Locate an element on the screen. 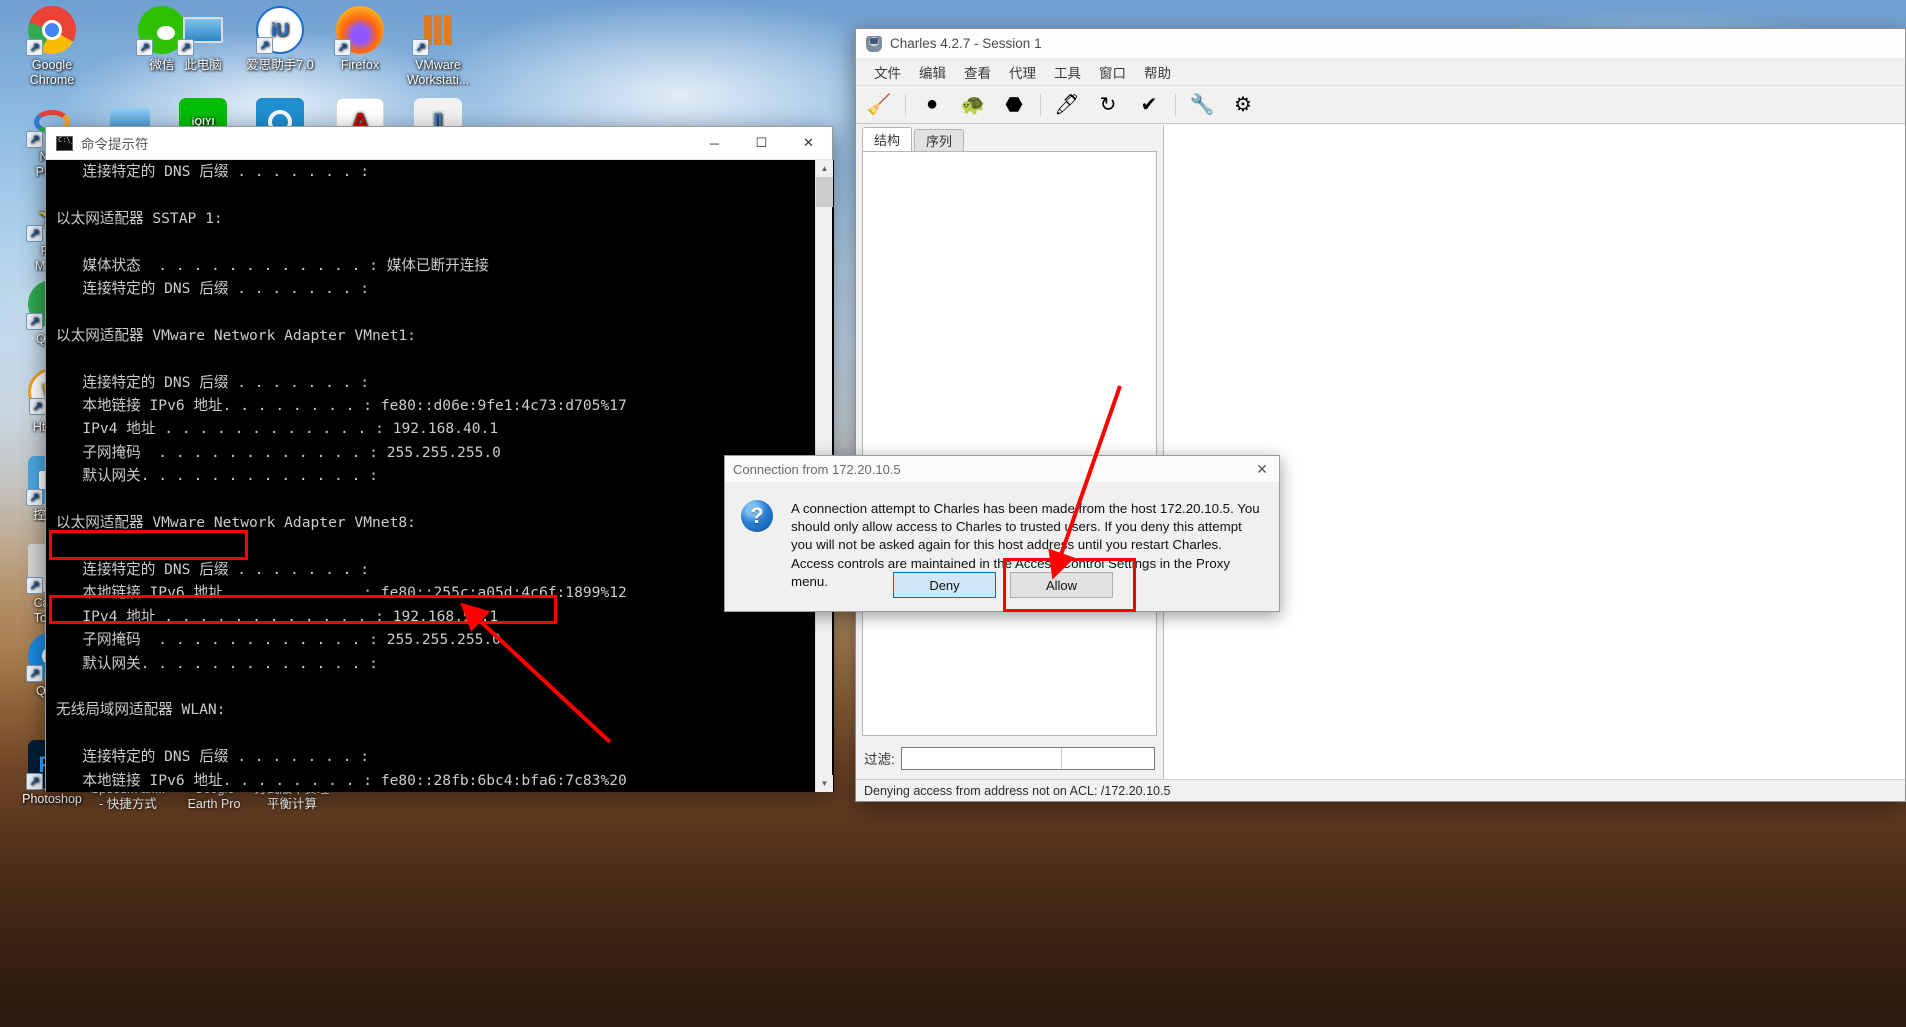 This screenshot has width=1906, height=1027. question-mark-icon: ? is located at coordinates (757, 516).